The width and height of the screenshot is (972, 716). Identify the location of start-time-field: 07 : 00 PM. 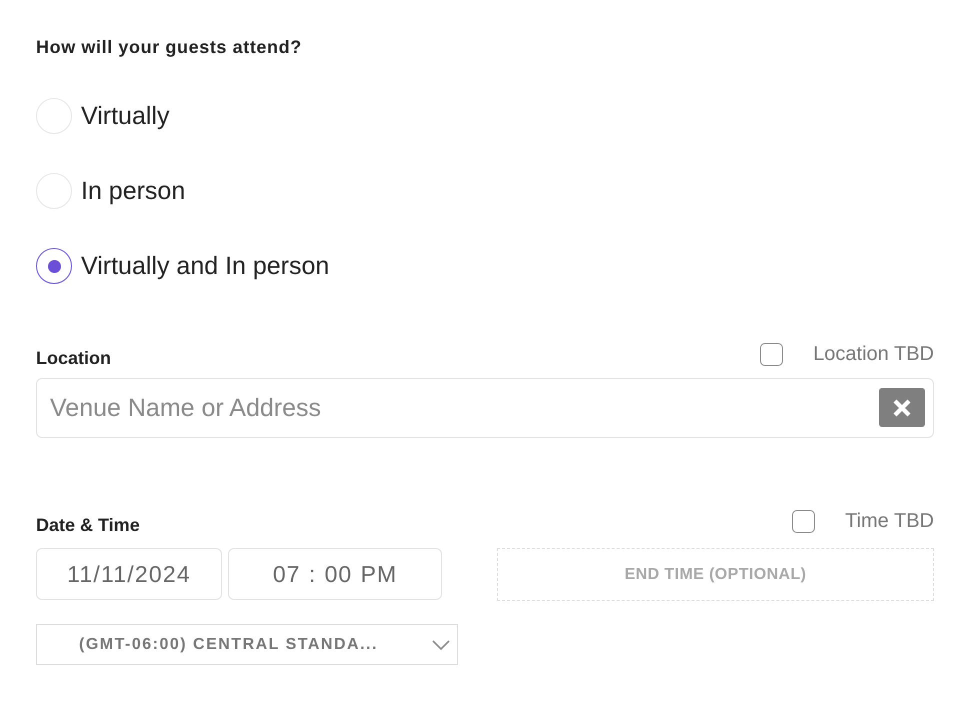
(335, 574).